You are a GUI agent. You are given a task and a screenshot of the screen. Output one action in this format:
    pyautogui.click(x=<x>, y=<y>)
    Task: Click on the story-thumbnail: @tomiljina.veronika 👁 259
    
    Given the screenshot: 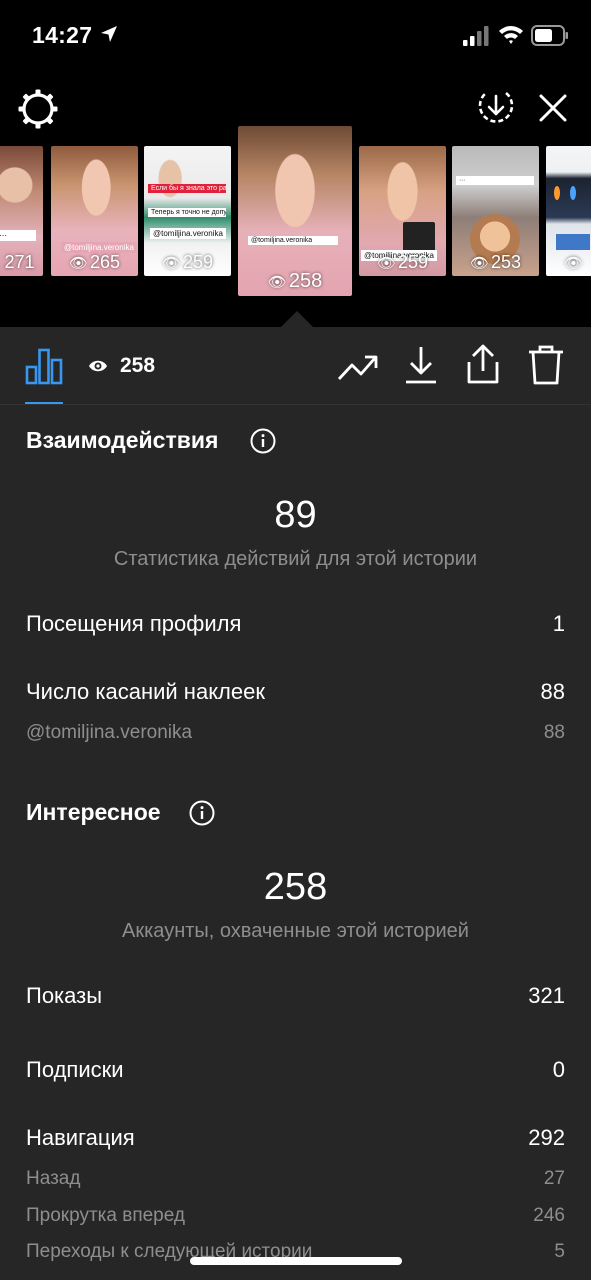 What is the action you would take?
    pyautogui.click(x=402, y=211)
    